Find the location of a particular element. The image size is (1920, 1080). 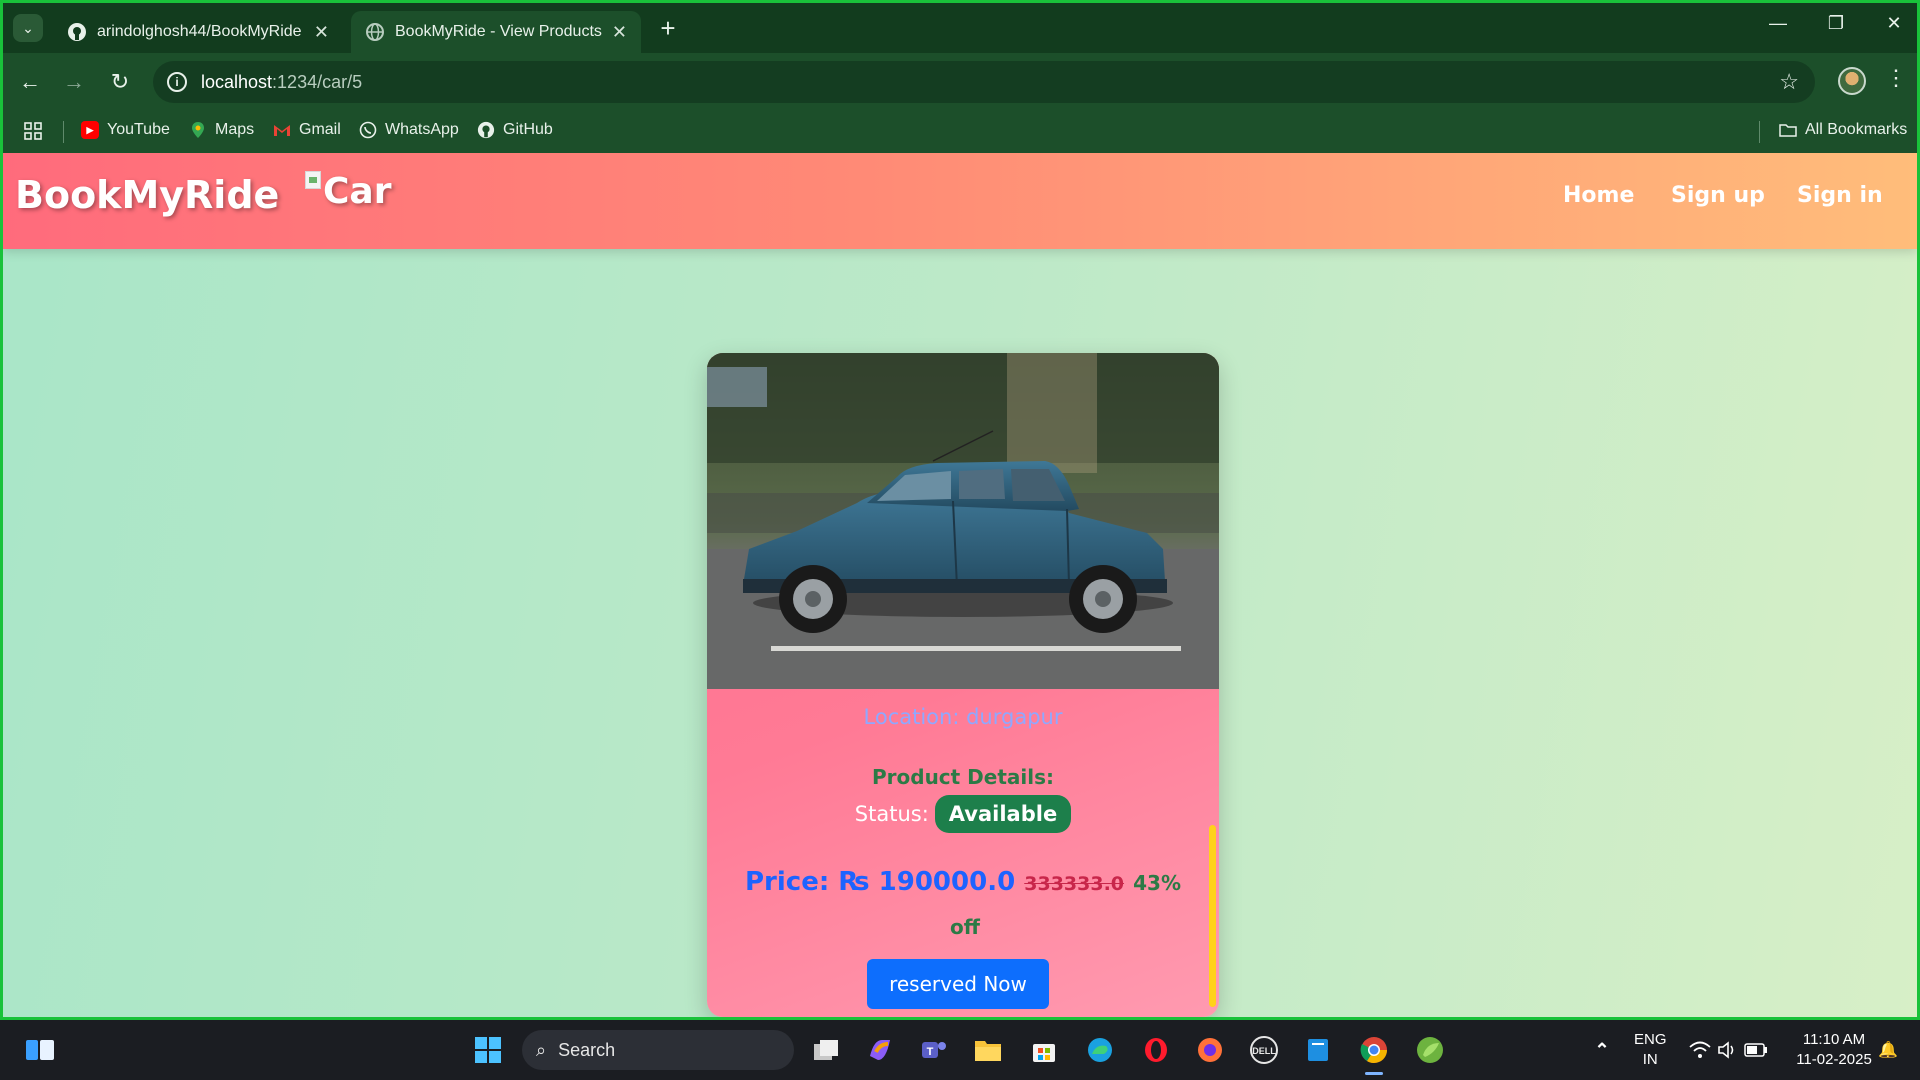

bookmark-label: GitHub is located at coordinates (528, 129).